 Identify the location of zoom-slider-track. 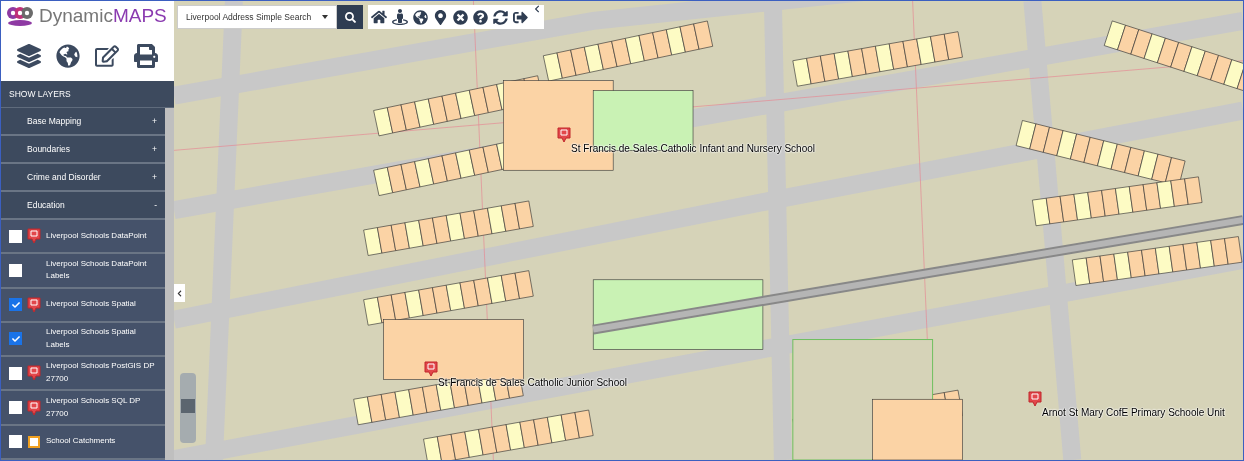
(188, 408).